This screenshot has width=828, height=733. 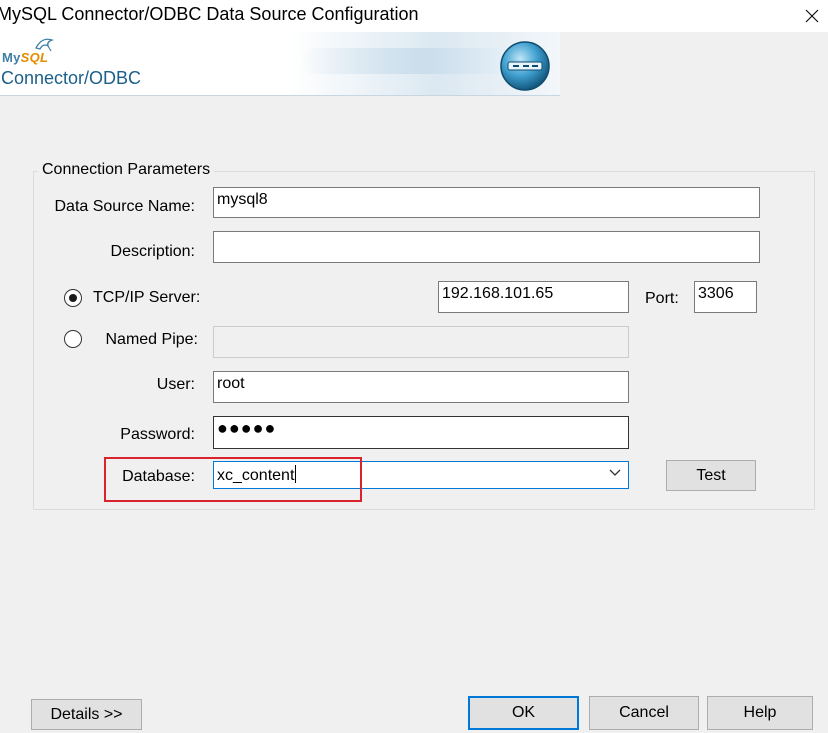 I want to click on user-label: User:, so click(x=175, y=384).